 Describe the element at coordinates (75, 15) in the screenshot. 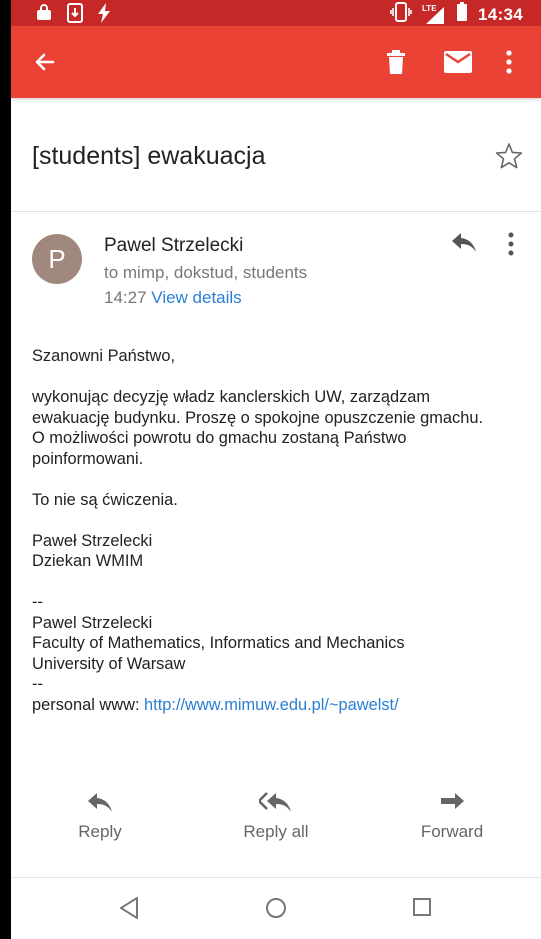

I see `download-icon` at that location.